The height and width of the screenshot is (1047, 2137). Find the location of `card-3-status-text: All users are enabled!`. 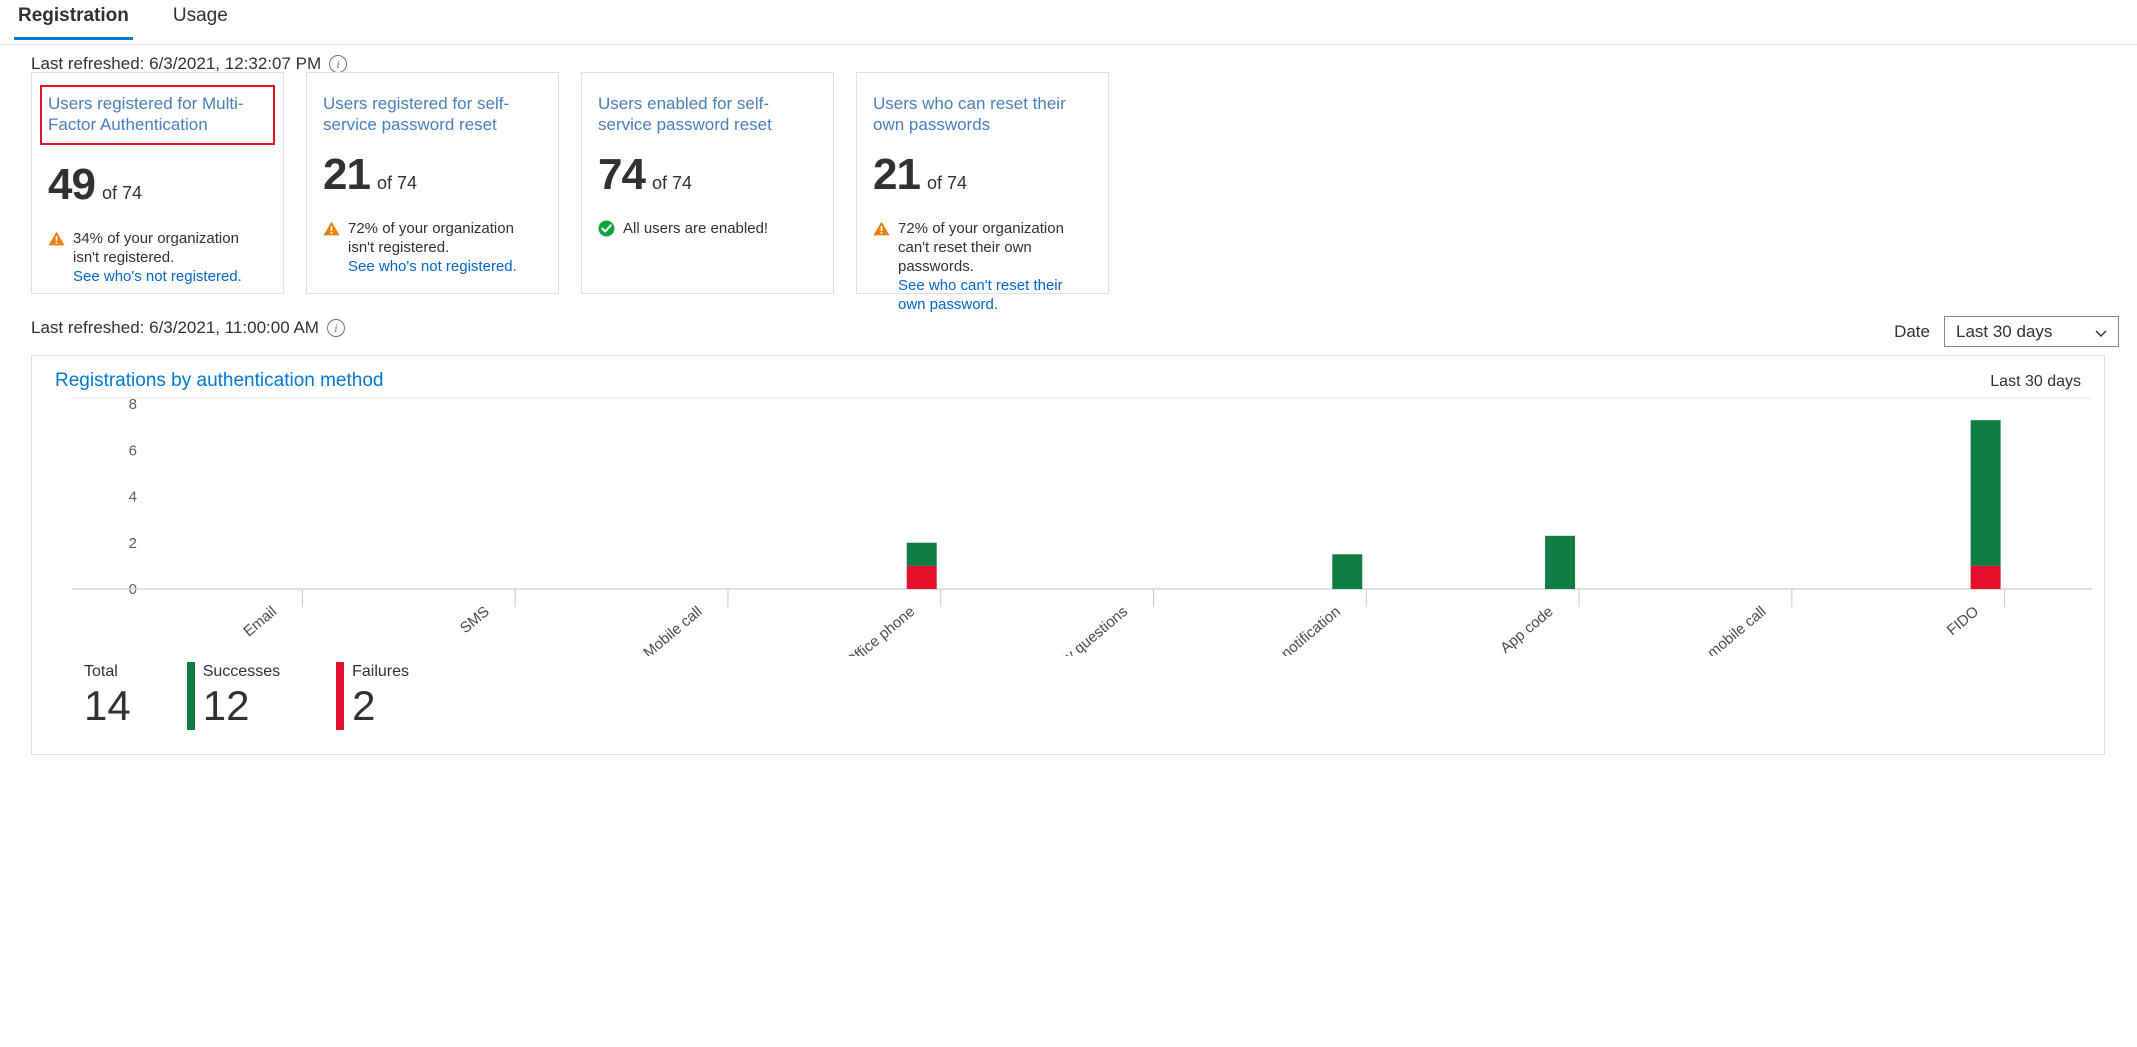

card-3-status-text: All users are enabled! is located at coordinates (695, 228).